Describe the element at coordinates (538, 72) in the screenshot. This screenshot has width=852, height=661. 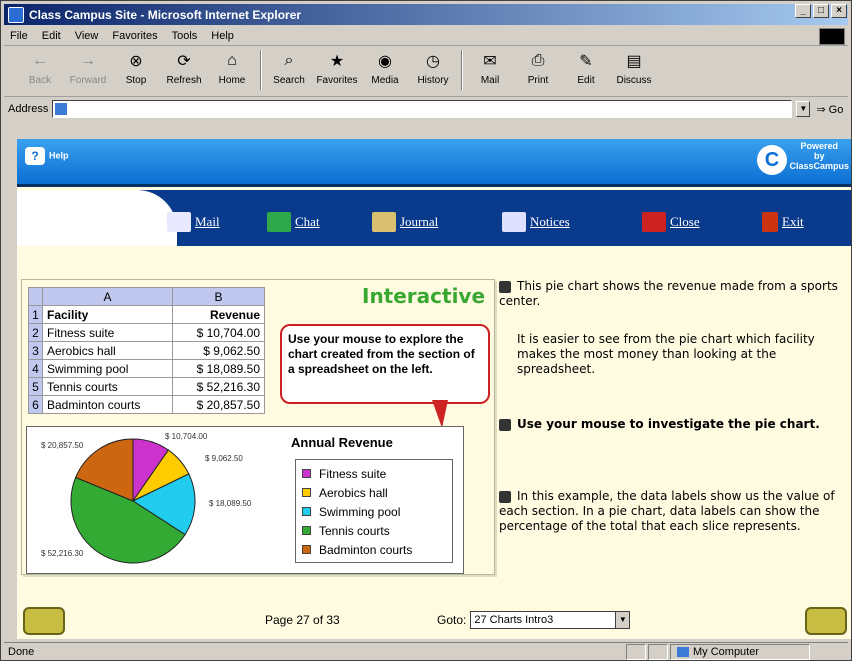
I see `print-button: ⎙ Print` at that location.